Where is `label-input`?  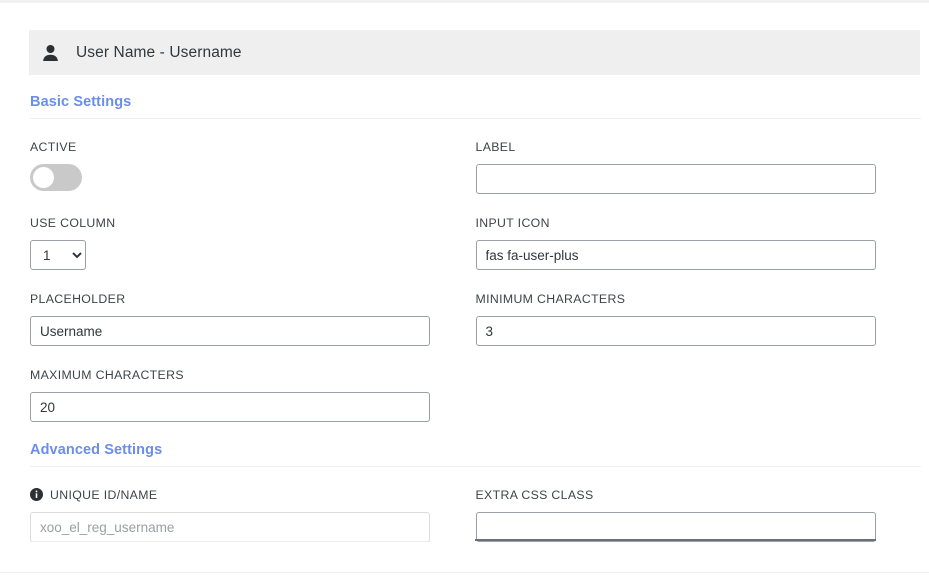 label-input is located at coordinates (675, 179).